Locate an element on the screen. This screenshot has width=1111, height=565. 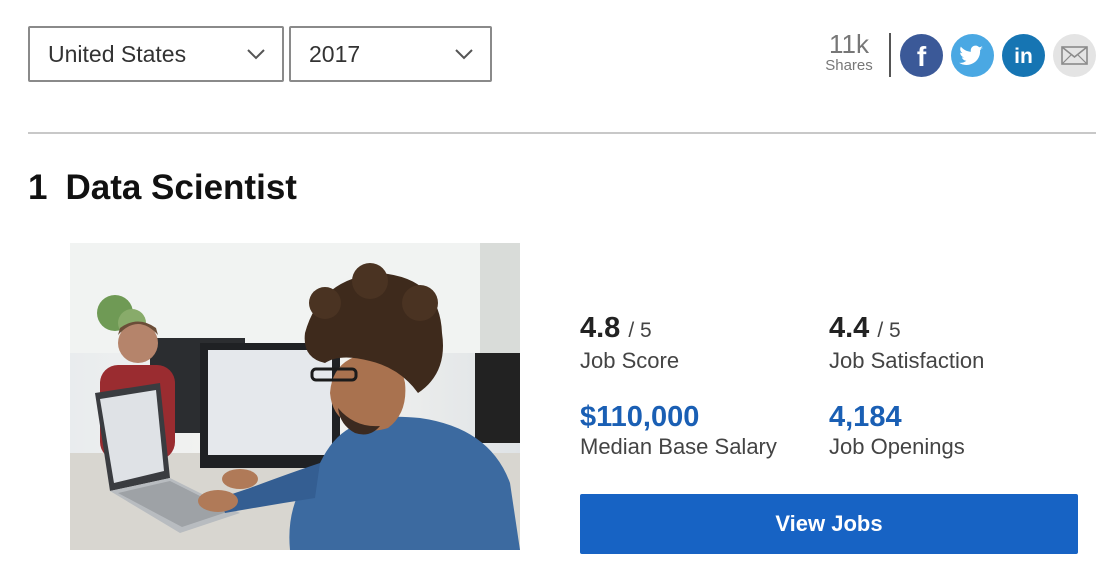
email-share-button is located at coordinates (1074, 55).